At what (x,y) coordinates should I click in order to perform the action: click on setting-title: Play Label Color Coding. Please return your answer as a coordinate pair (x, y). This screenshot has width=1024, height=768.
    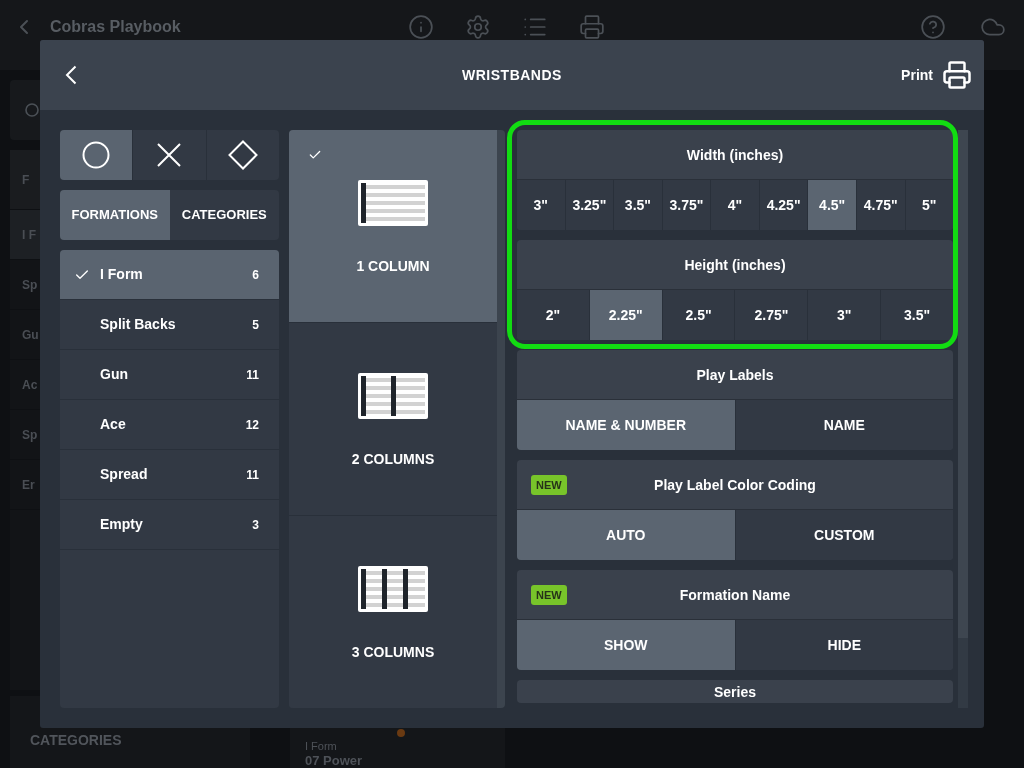
    Looking at the image, I should click on (735, 484).